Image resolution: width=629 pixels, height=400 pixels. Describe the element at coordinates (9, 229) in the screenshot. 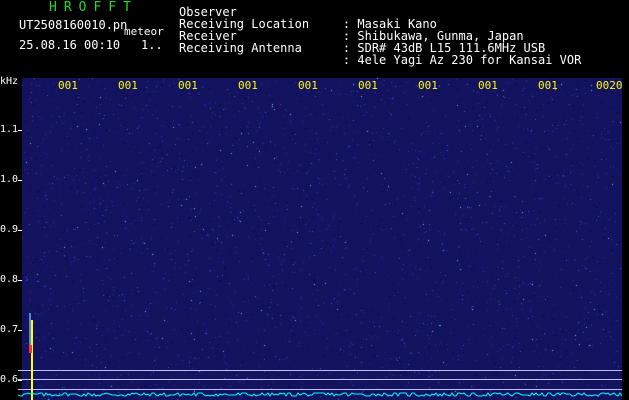

I see `y-tick-0-9: 0.9` at that location.